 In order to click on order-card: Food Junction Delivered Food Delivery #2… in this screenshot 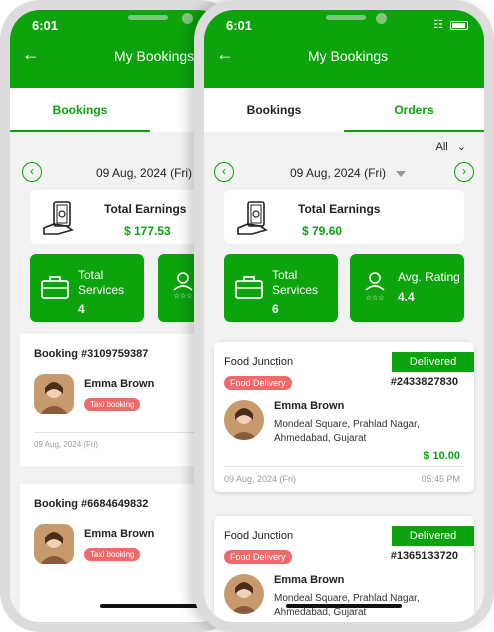, I will do `click(344, 417)`.